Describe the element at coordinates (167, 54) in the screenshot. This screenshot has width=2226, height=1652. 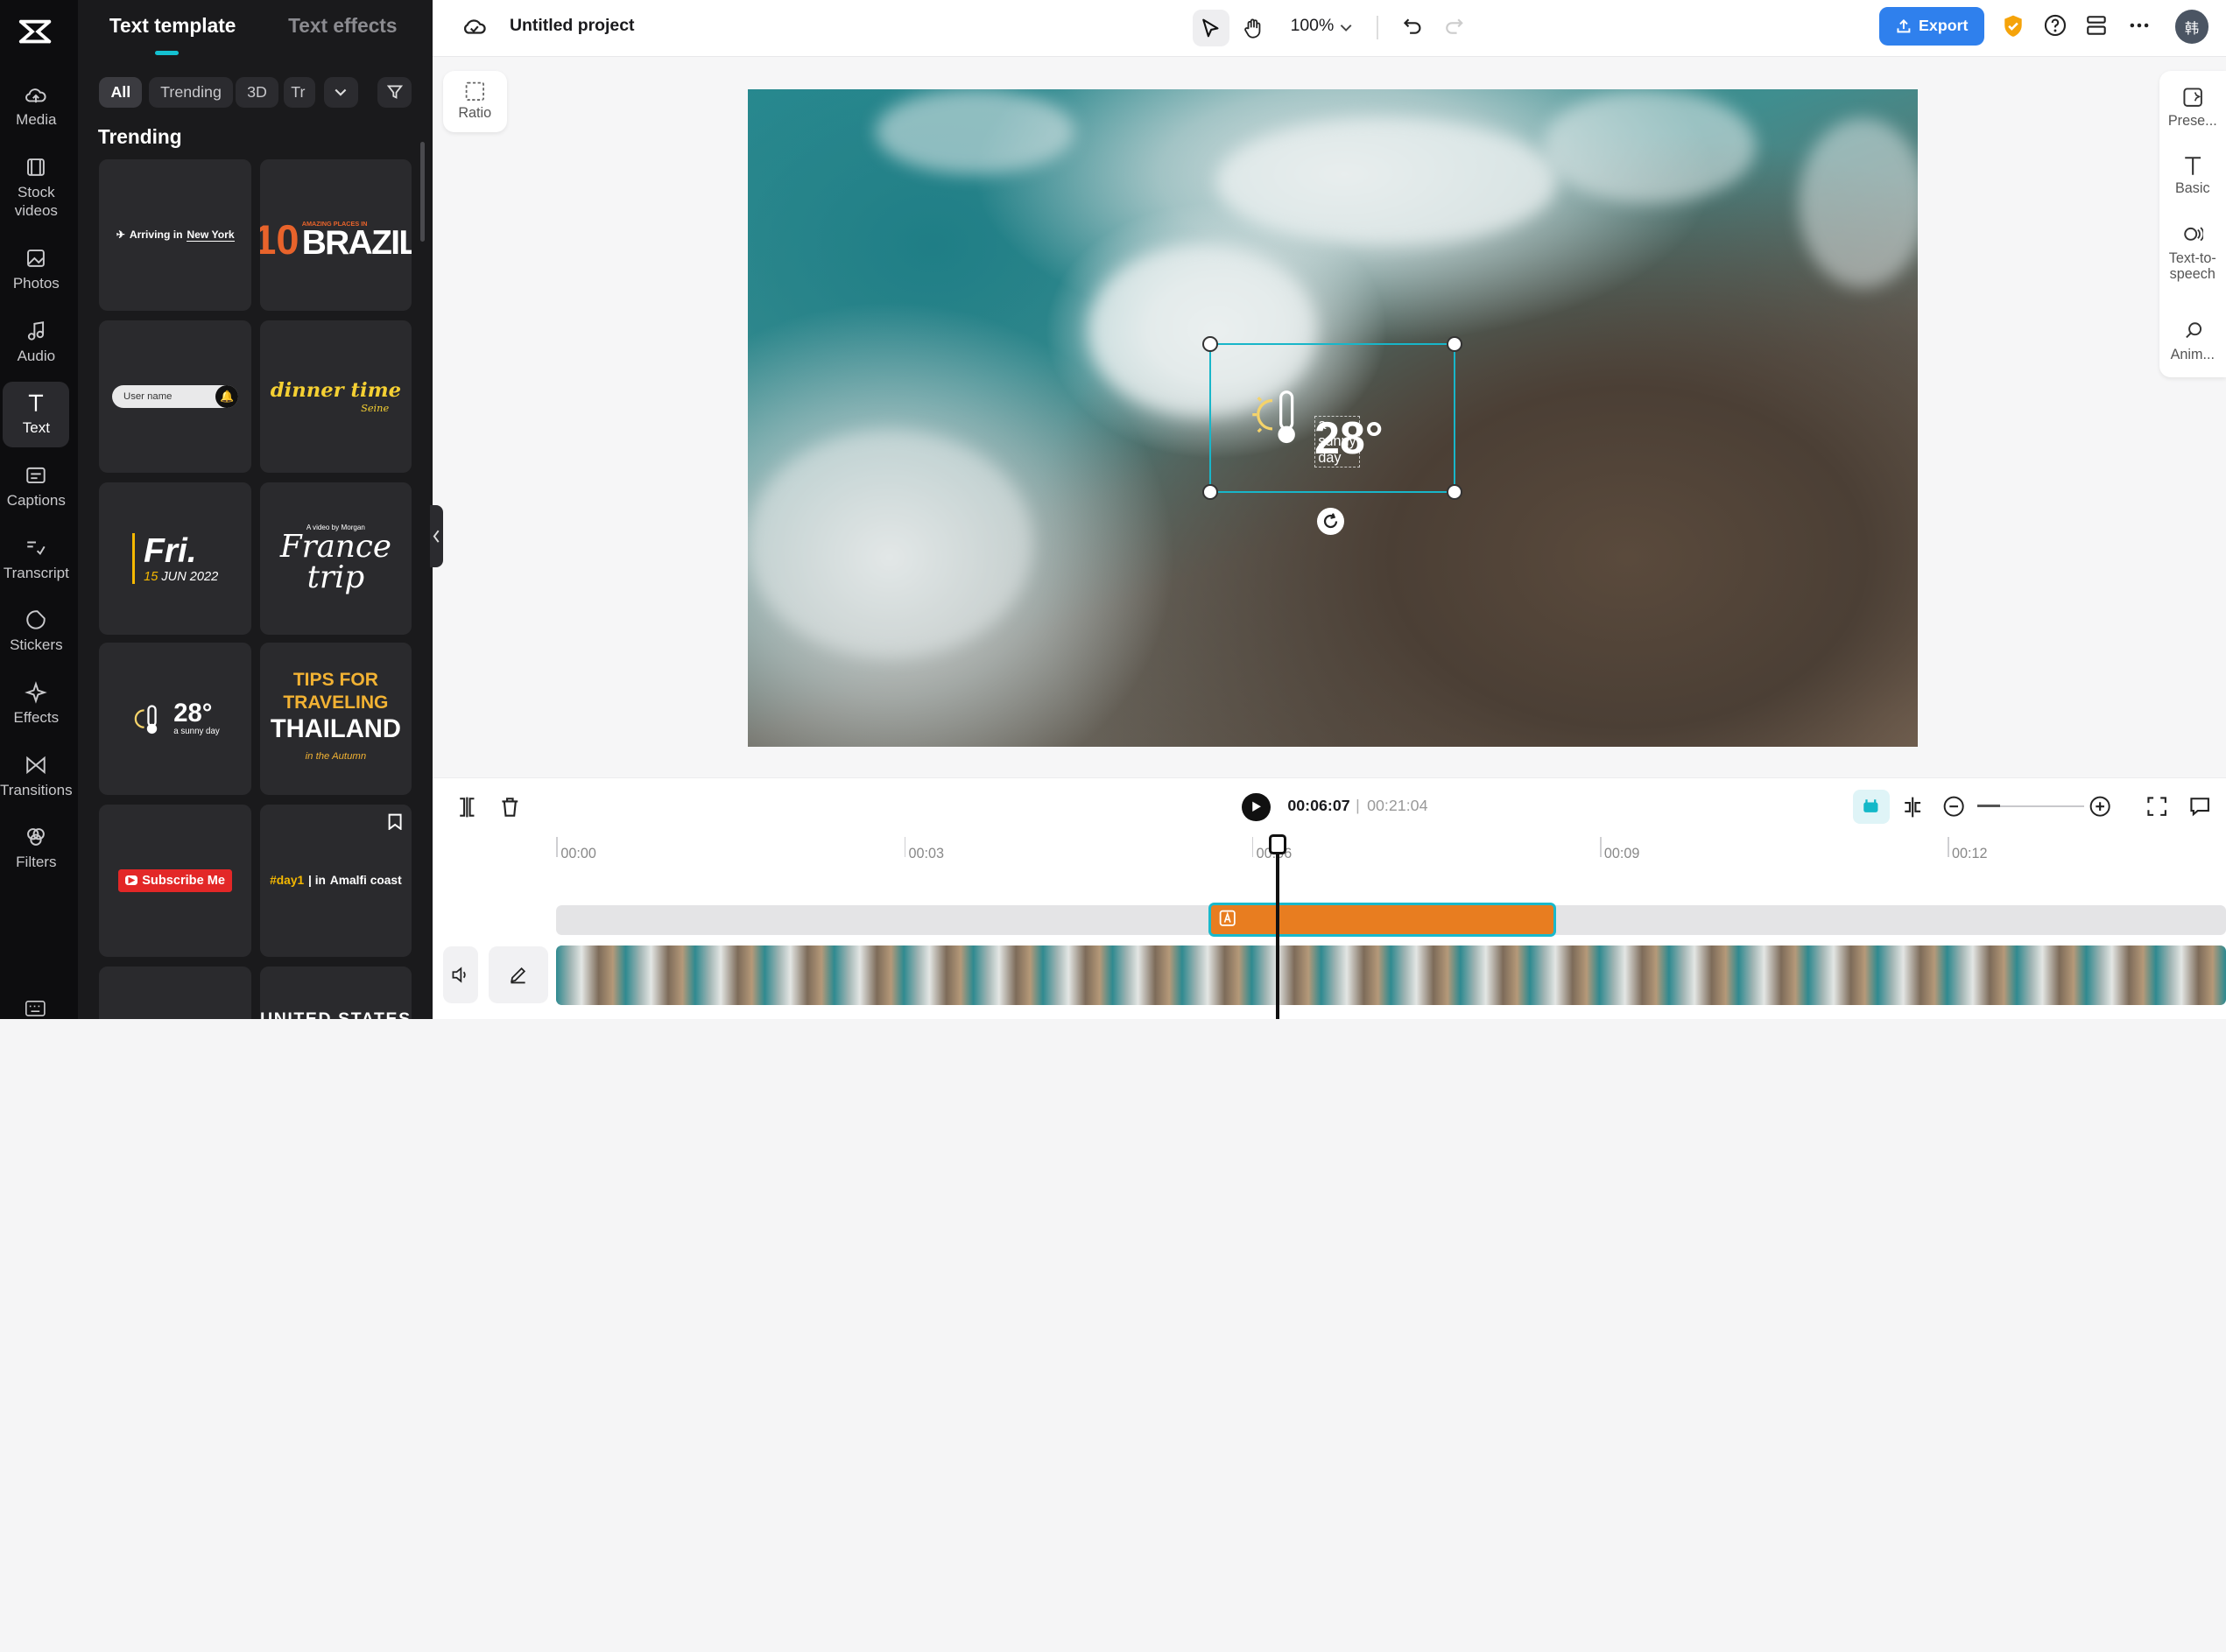
I see `active-tab-indicator` at that location.